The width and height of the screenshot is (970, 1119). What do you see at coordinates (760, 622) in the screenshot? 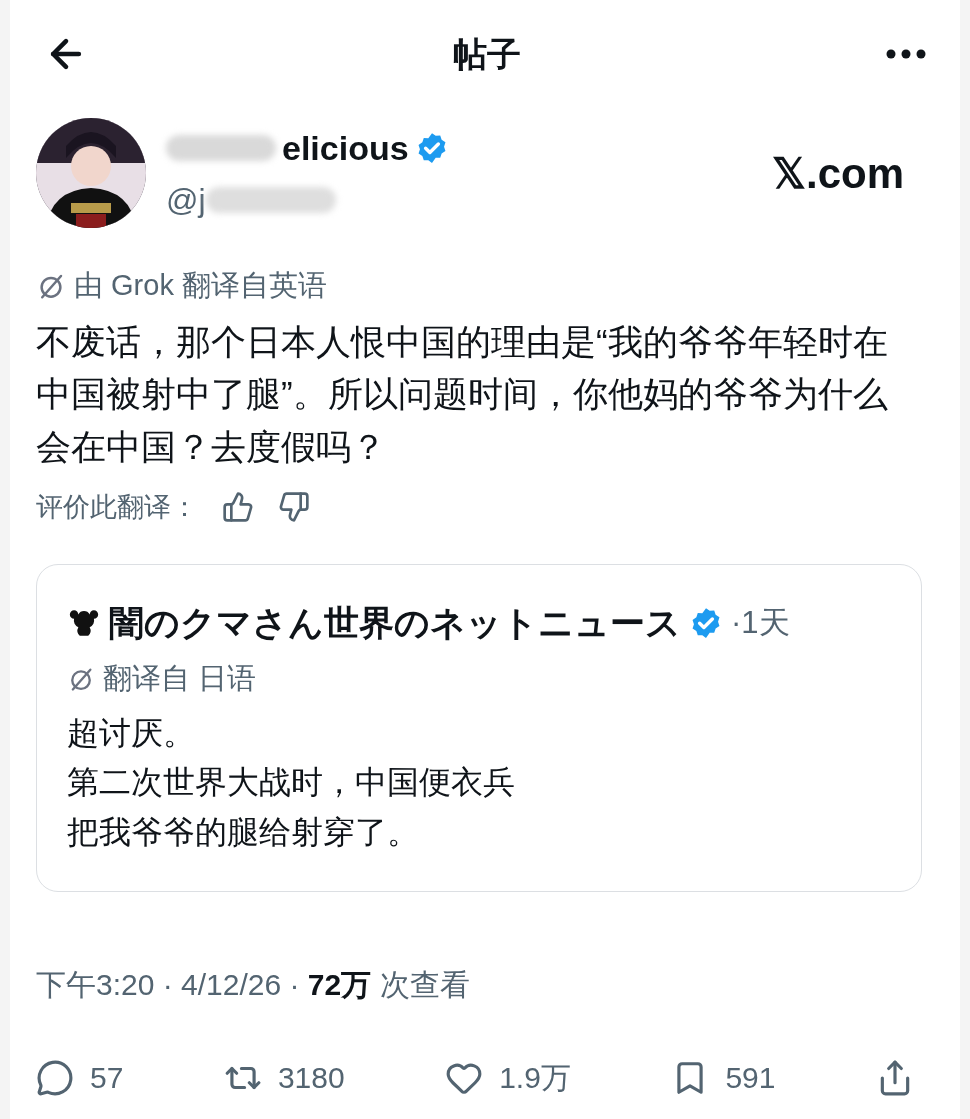
I see `quoted-post-time: ·1天` at bounding box center [760, 622].